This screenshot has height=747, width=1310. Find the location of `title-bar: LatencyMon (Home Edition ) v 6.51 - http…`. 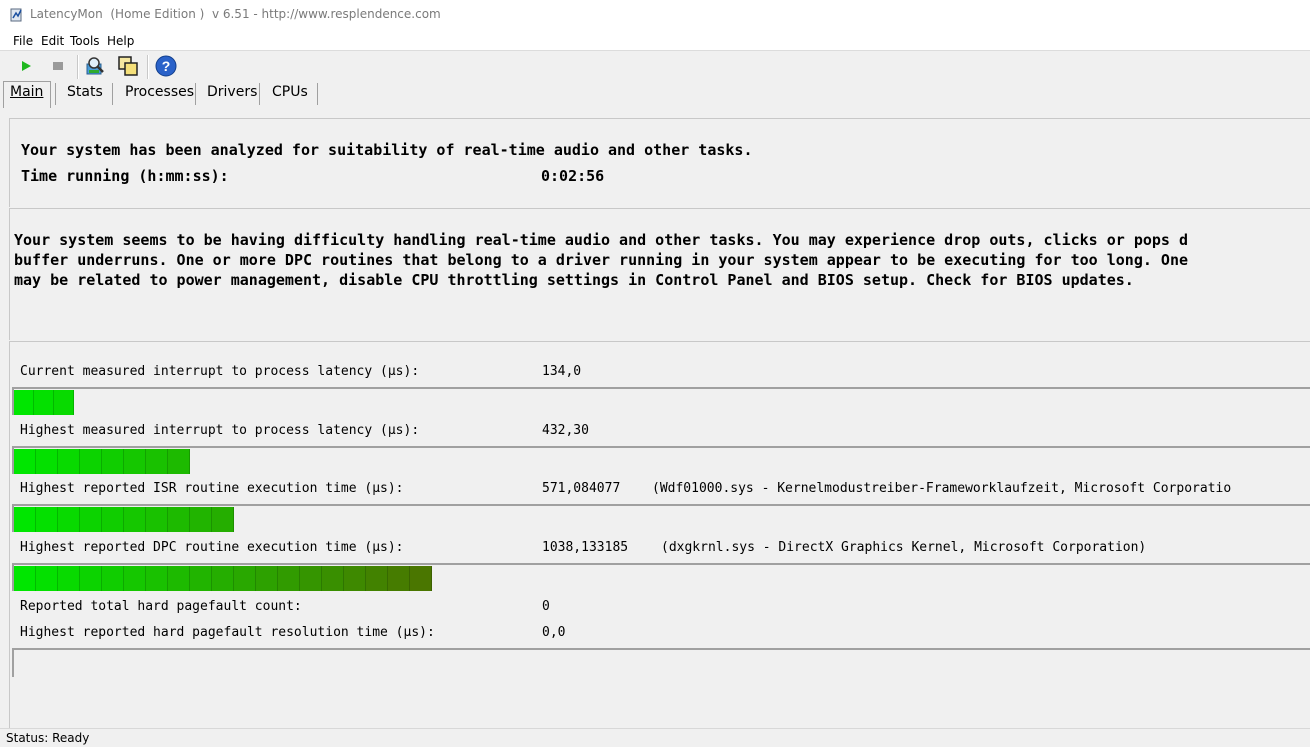

title-bar: LatencyMon (Home Edition ) v 6.51 - http… is located at coordinates (655, 15).